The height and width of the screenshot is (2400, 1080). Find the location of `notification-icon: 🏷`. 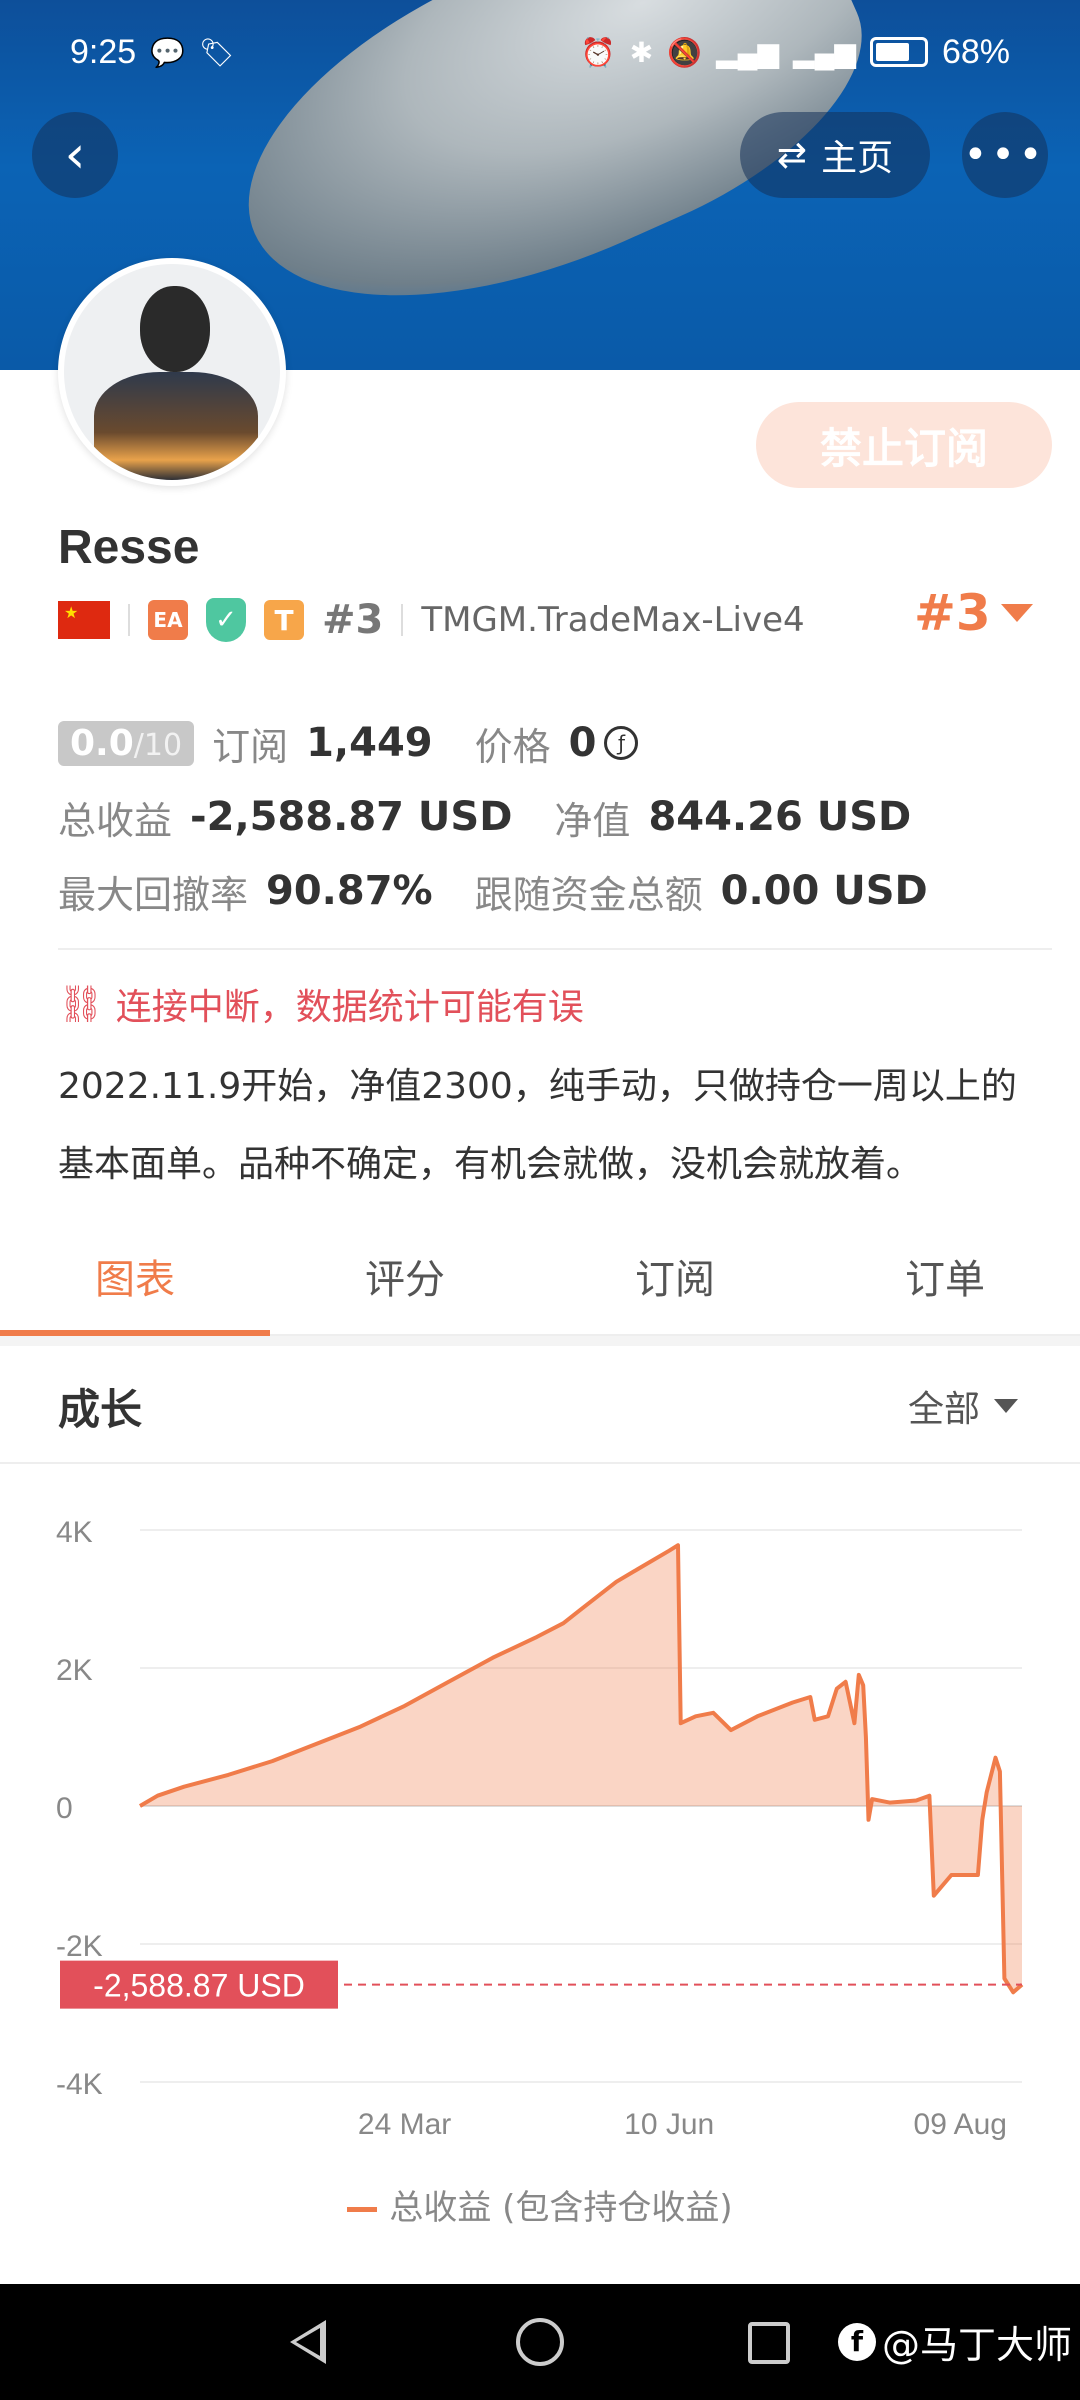

notification-icon: 🏷 is located at coordinates (217, 52).